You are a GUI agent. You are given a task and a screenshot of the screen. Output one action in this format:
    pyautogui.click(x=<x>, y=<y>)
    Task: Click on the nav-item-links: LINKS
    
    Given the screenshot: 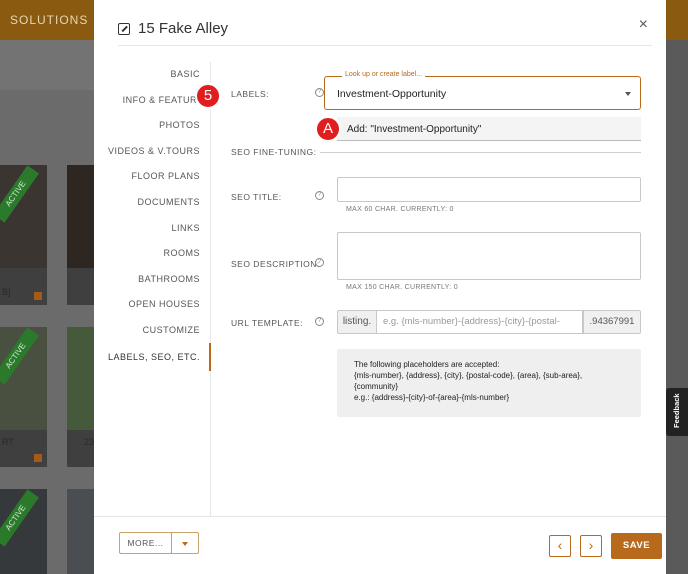 What is the action you would take?
    pyautogui.click(x=185, y=228)
    